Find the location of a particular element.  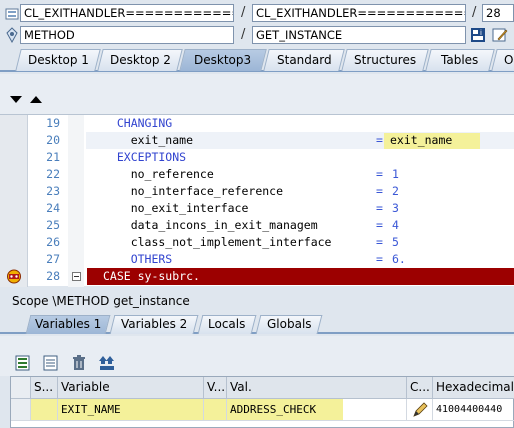

line-number: 25 is located at coordinates (53, 225).